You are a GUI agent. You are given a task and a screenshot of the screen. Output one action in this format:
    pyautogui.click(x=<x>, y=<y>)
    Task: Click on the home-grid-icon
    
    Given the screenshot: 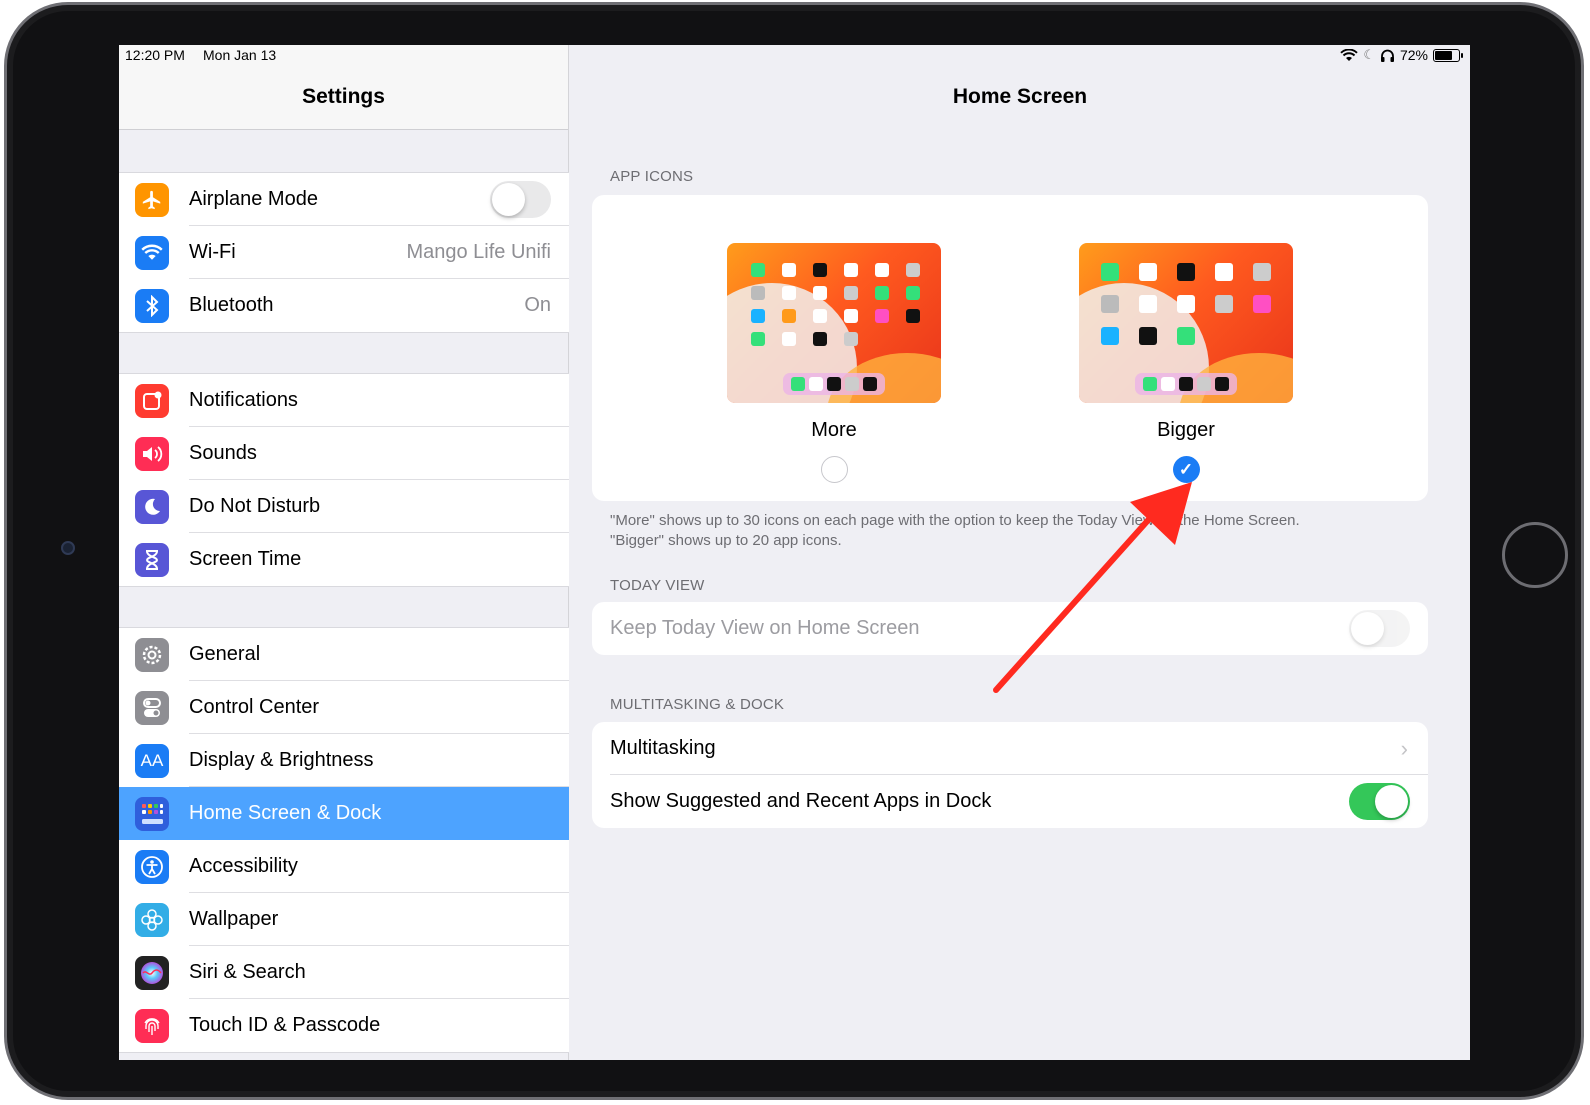 What is the action you would take?
    pyautogui.click(x=152, y=814)
    